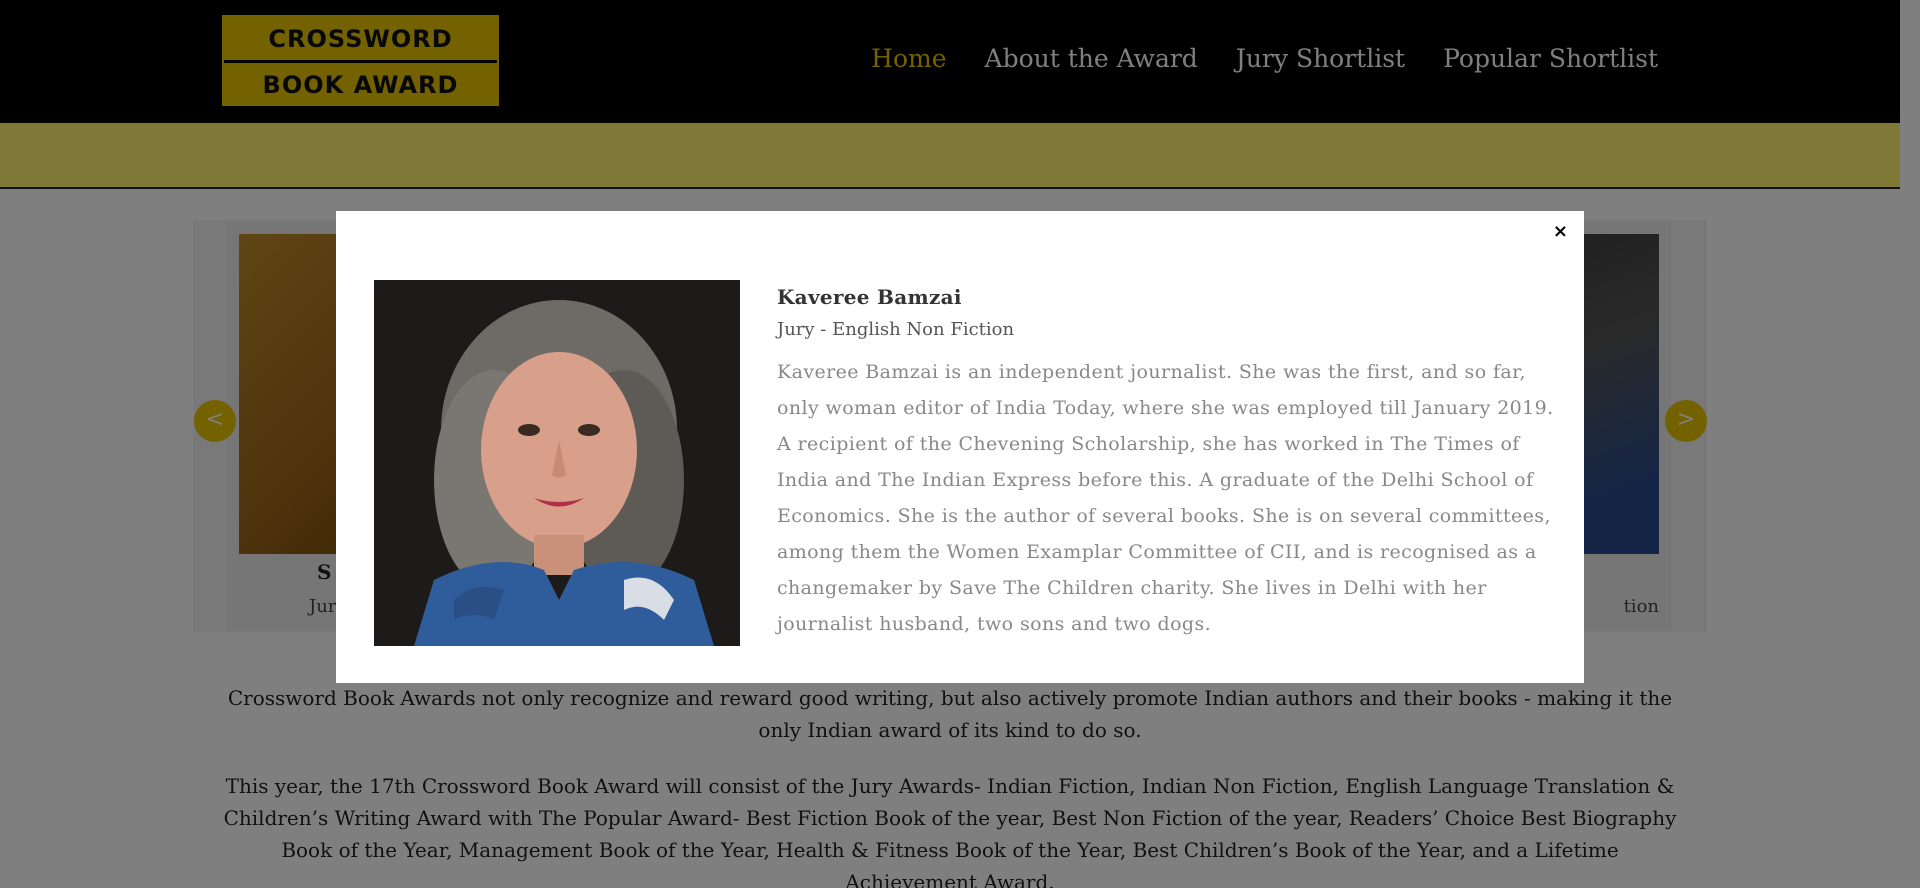 Image resolution: width=1920 pixels, height=888 pixels. I want to click on jury-portrait, so click(557, 463).